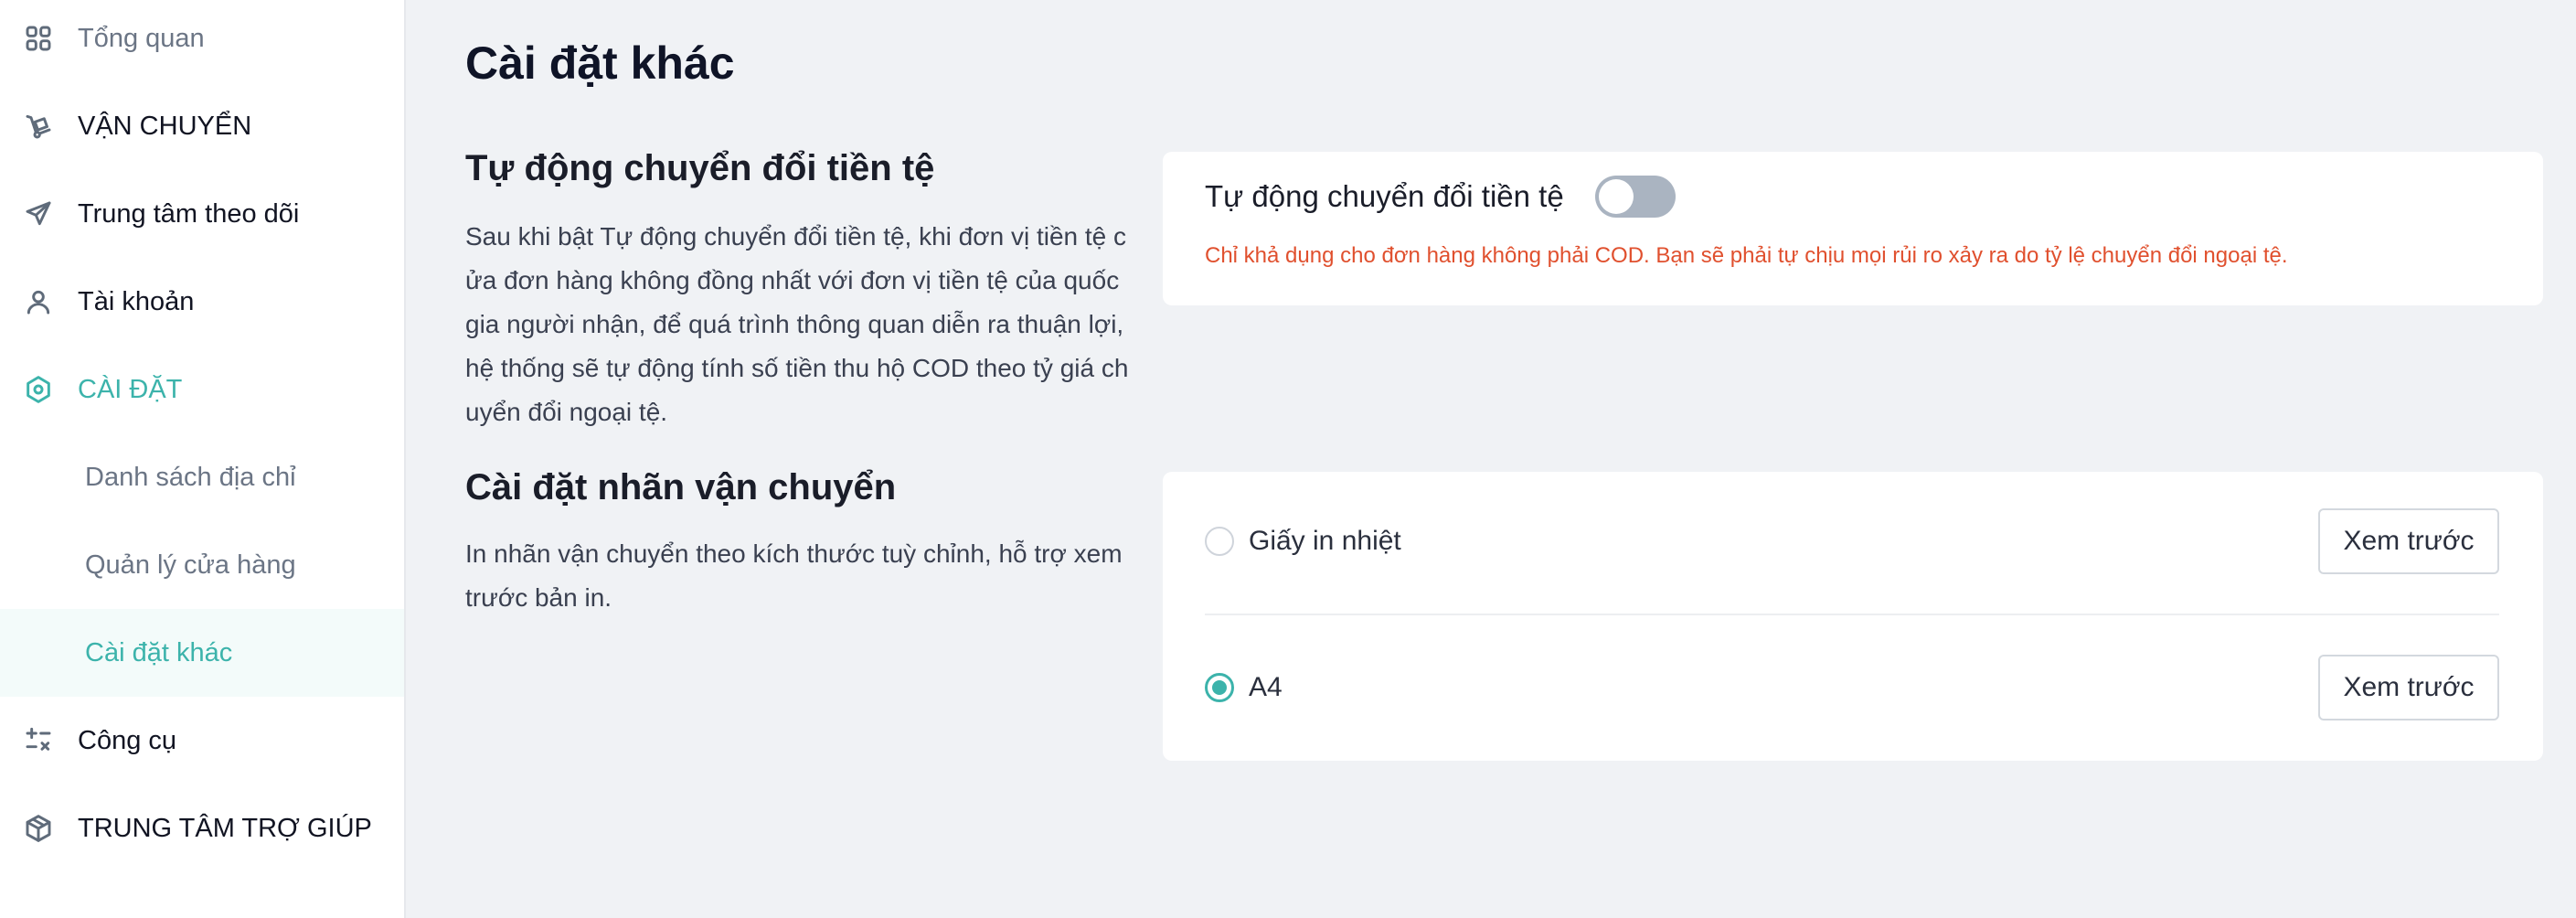 The height and width of the screenshot is (918, 2576). Describe the element at coordinates (159, 652) in the screenshot. I see `sidebar-item-label: Cài đặt khác` at that location.